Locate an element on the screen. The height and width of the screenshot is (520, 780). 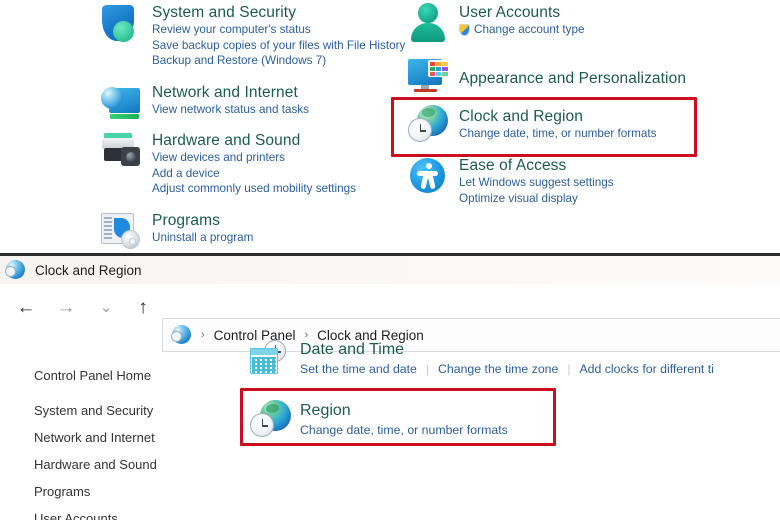
section-title-date-and-time: Date and Time is located at coordinates (540, 350).